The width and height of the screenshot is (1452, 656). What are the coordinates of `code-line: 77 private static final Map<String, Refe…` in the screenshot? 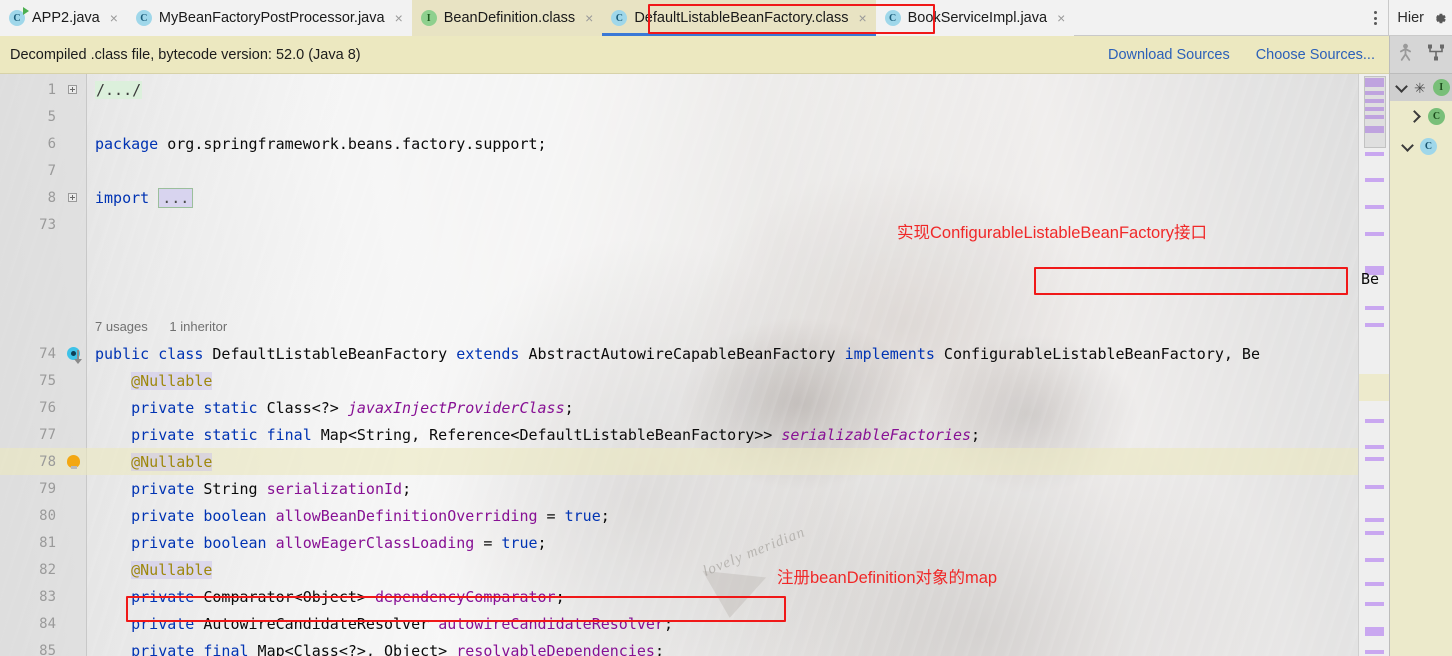 It's located at (679, 434).